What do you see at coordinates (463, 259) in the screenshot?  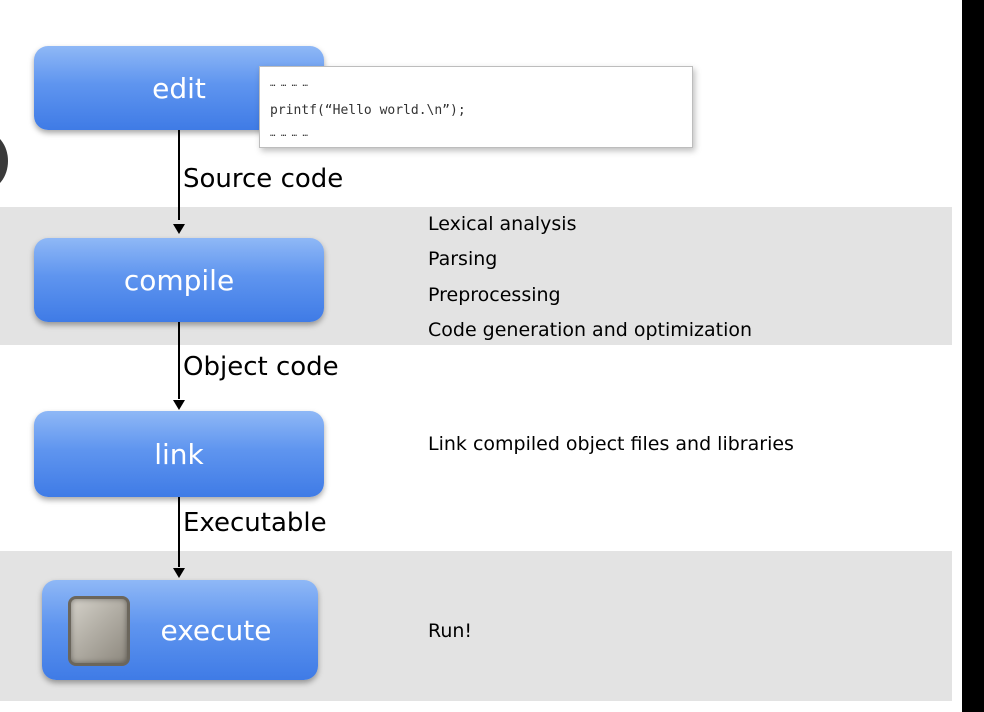 I see `compile-note-parsing: Parsing` at bounding box center [463, 259].